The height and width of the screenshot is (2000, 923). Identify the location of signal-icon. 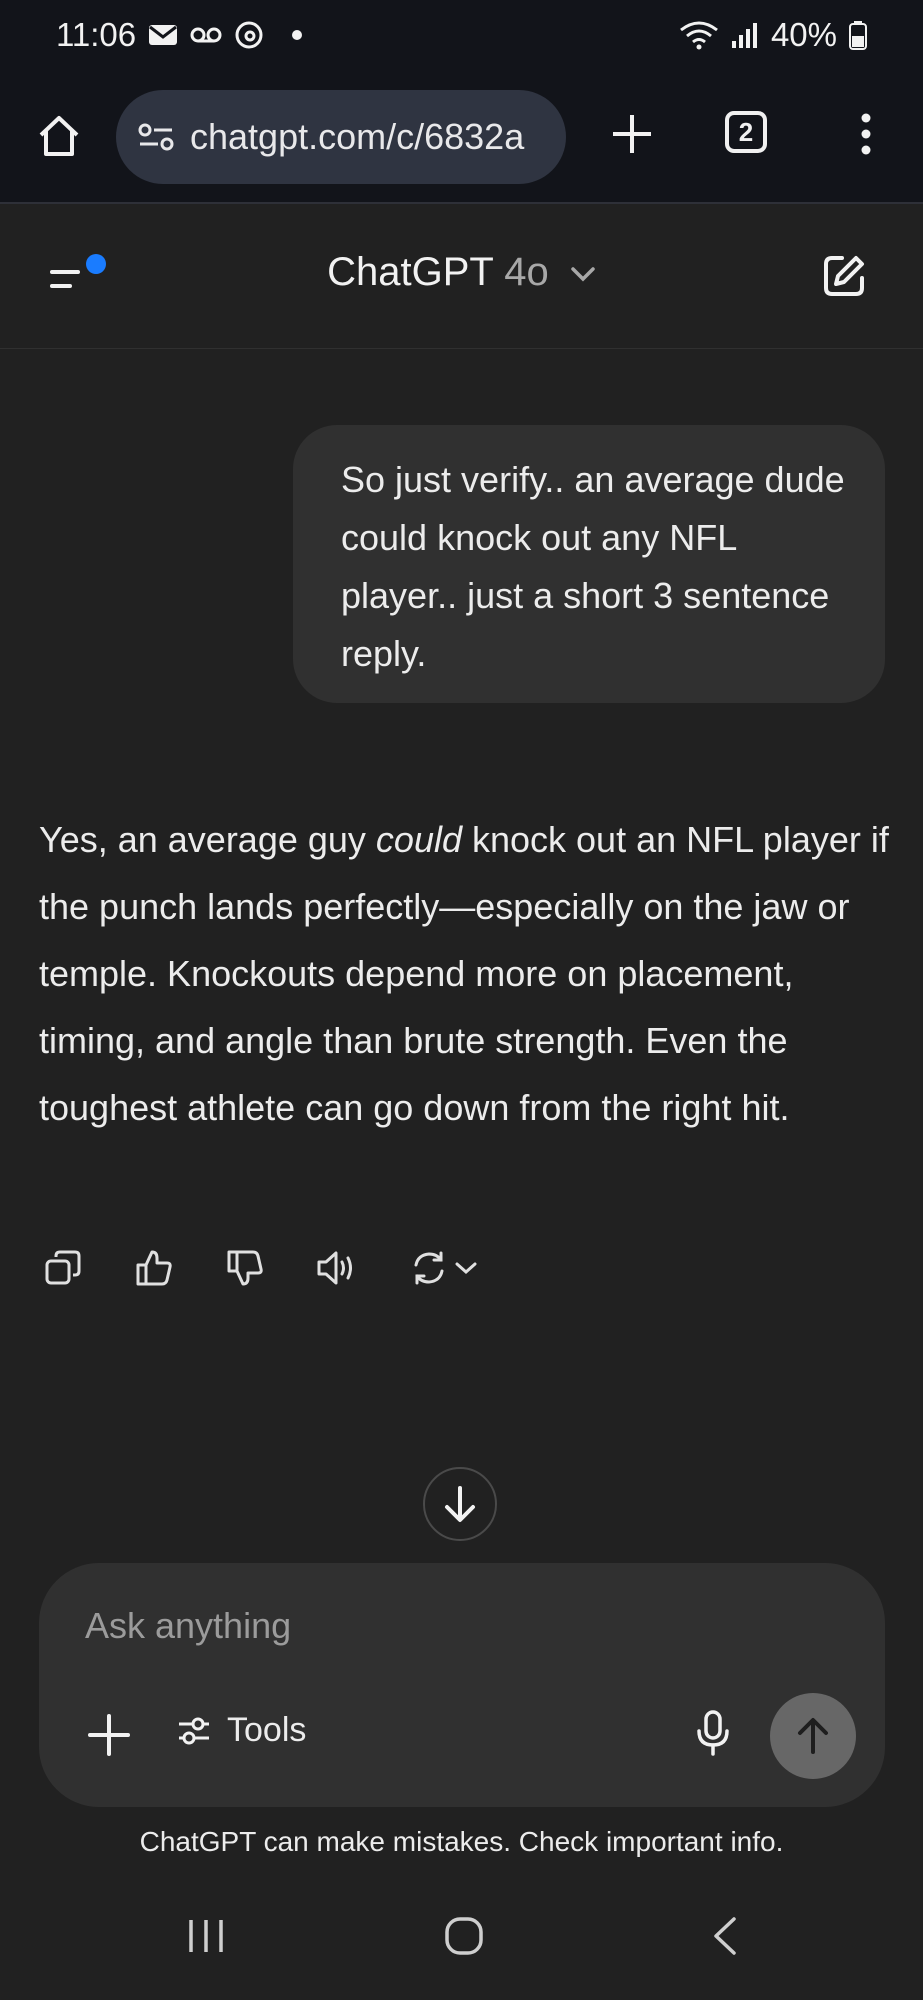
(745, 35).